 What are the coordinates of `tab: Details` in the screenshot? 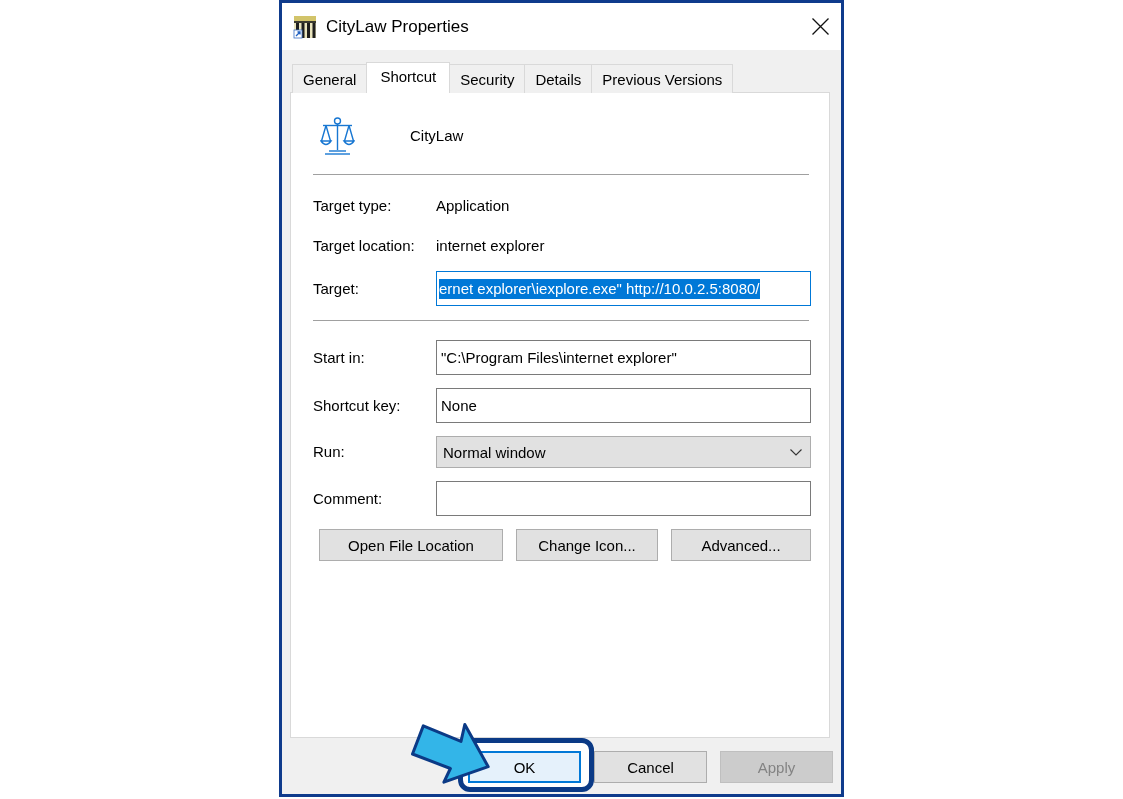 It's located at (558, 78).